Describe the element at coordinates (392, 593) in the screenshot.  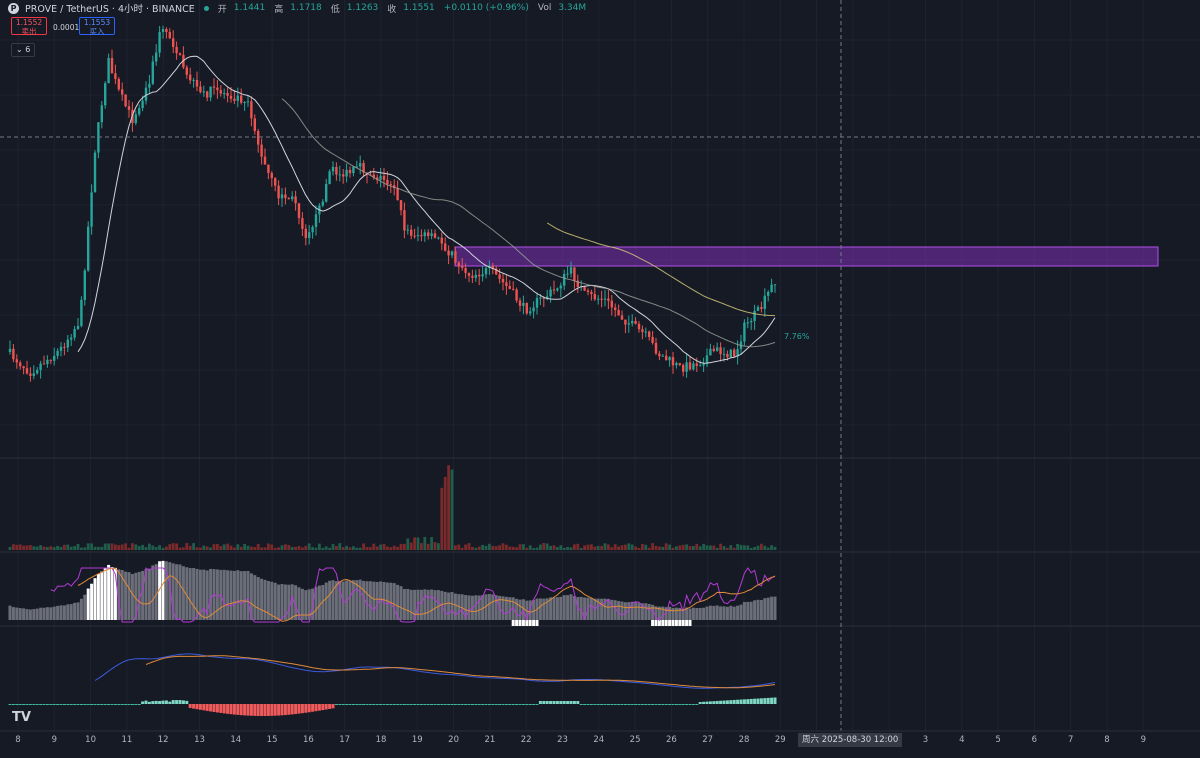
I see `oscillator-histogram` at that location.